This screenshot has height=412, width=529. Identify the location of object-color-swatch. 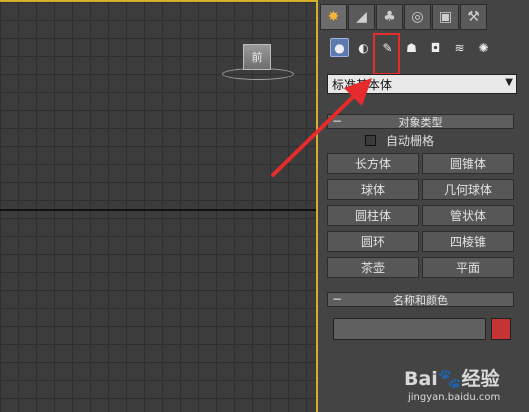
(501, 329).